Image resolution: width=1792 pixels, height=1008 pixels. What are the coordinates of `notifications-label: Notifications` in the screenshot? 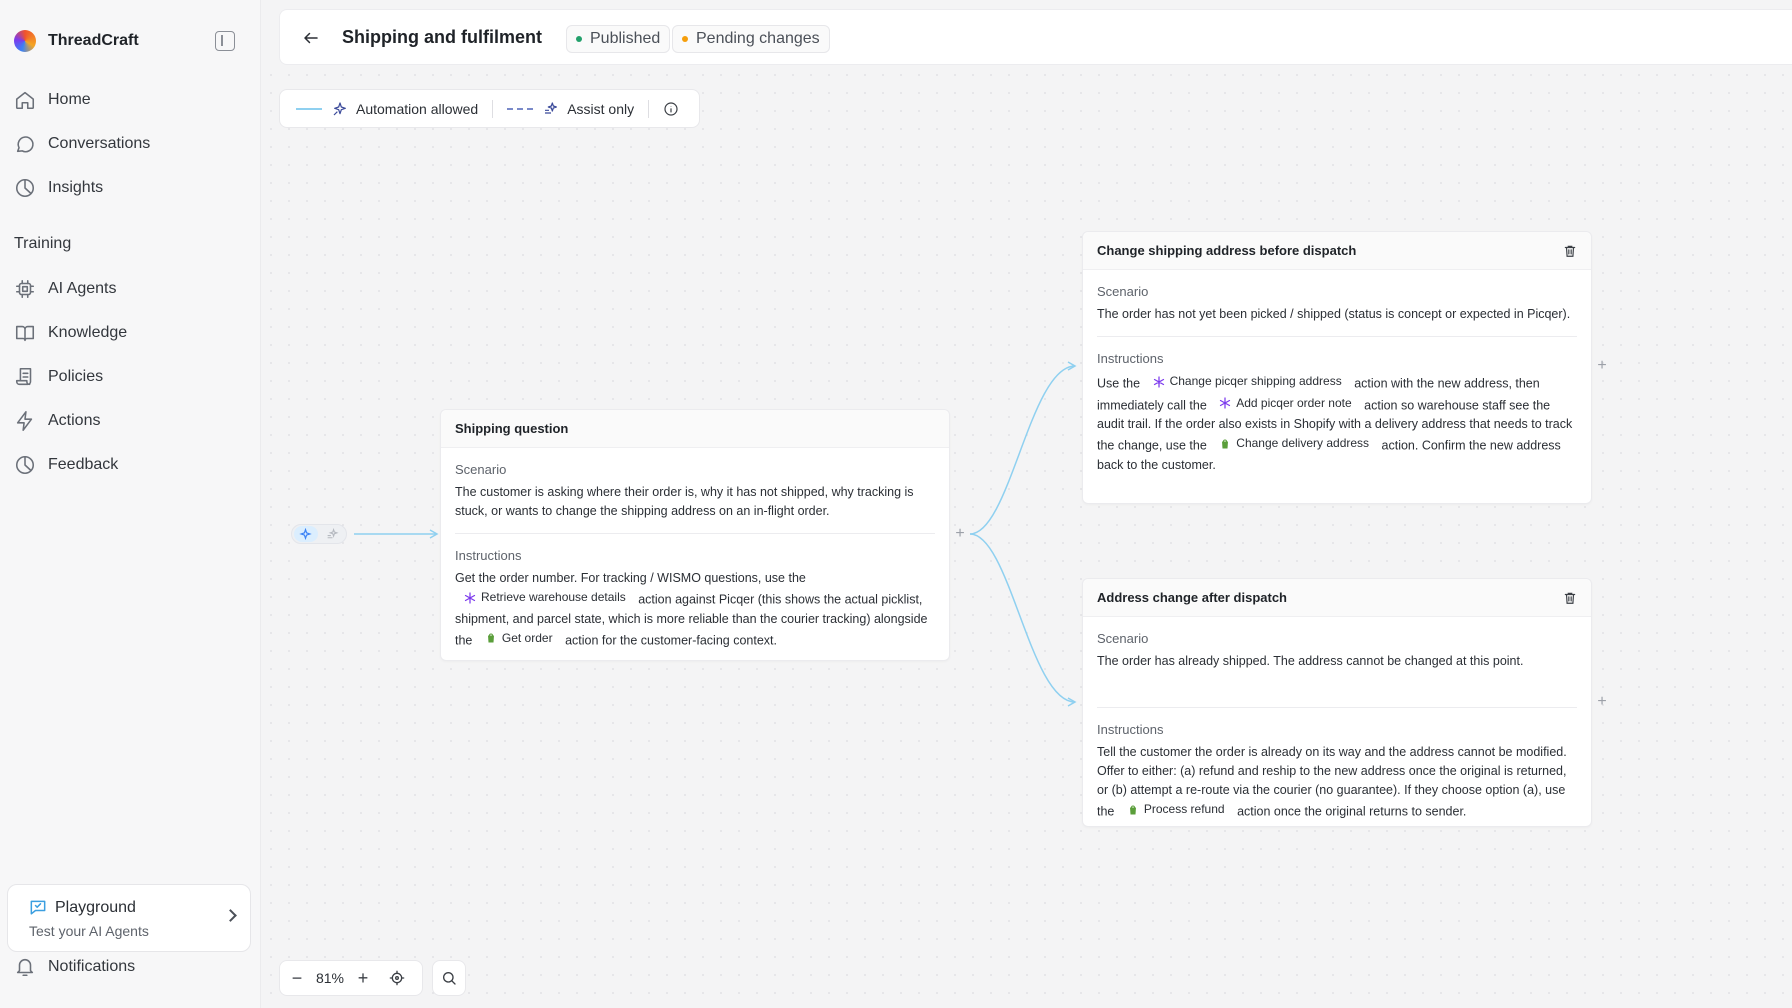 It's located at (92, 966).